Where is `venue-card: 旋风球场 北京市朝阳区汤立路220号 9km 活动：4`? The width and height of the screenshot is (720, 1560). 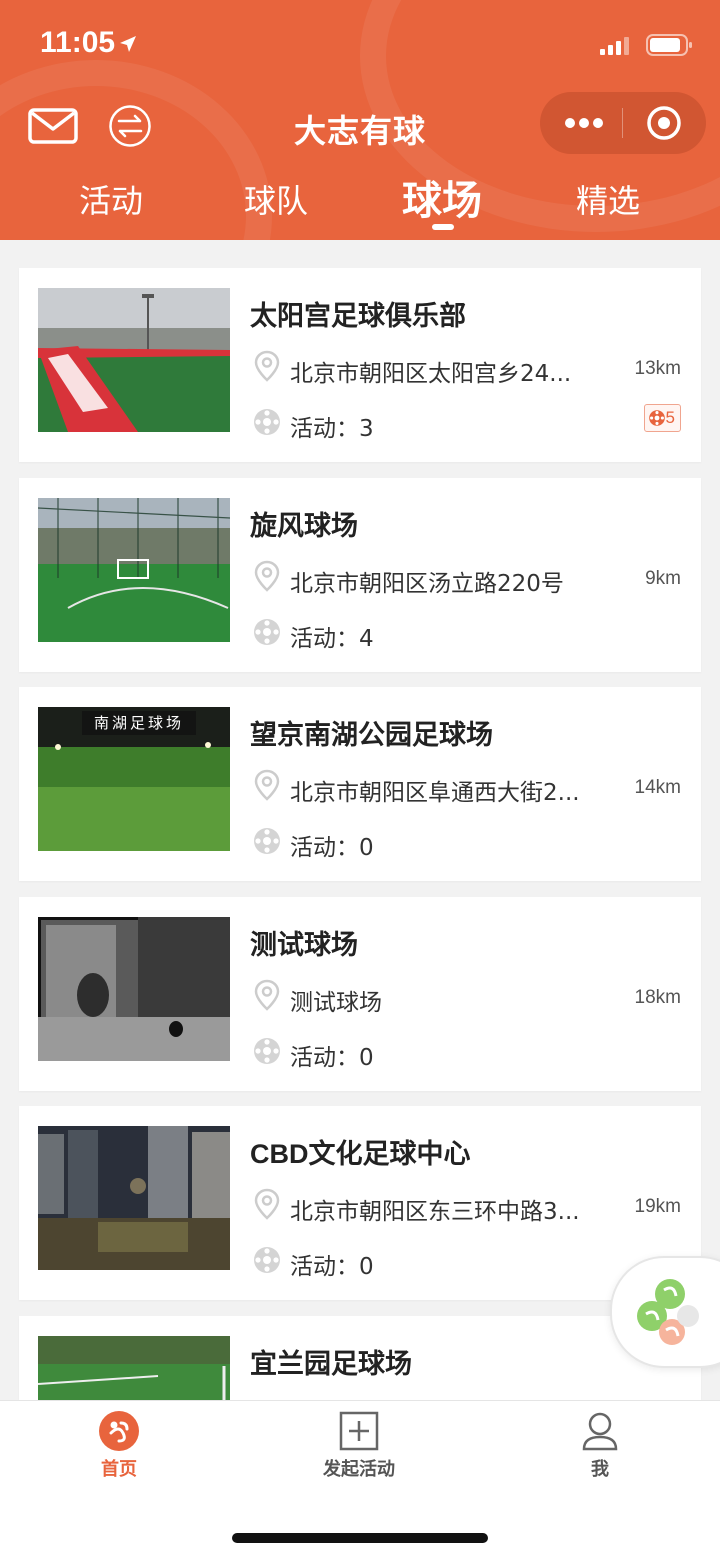 venue-card: 旋风球场 北京市朝阳区汤立路220号 9km 活动：4 is located at coordinates (360, 575).